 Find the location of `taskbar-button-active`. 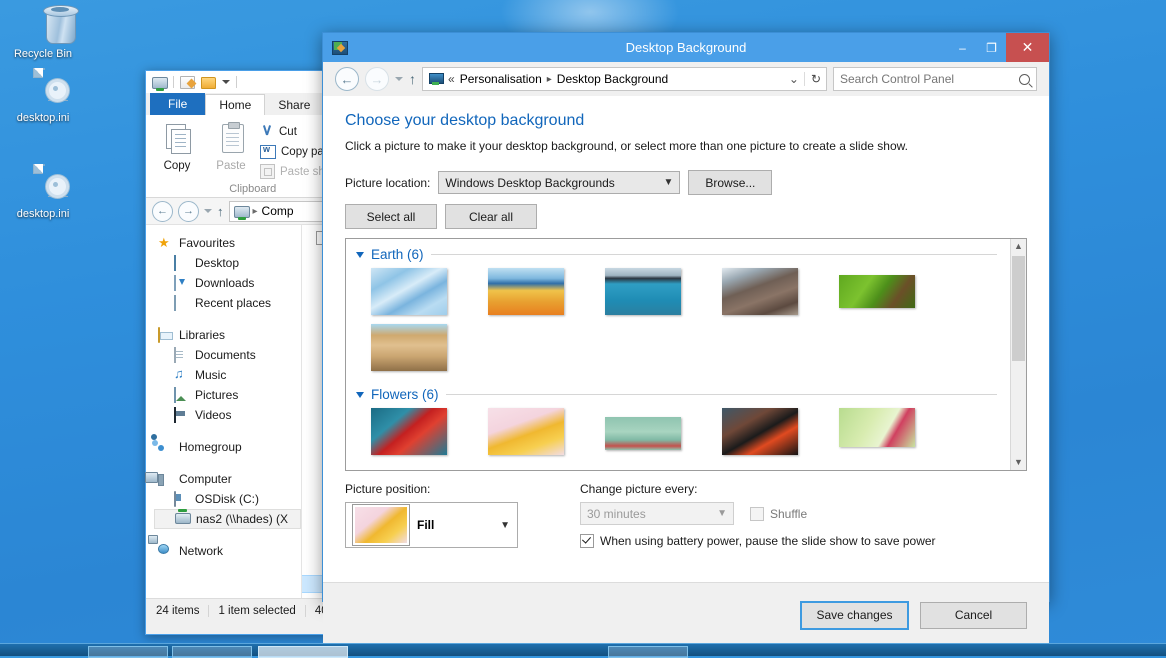

taskbar-button-active is located at coordinates (303, 652).